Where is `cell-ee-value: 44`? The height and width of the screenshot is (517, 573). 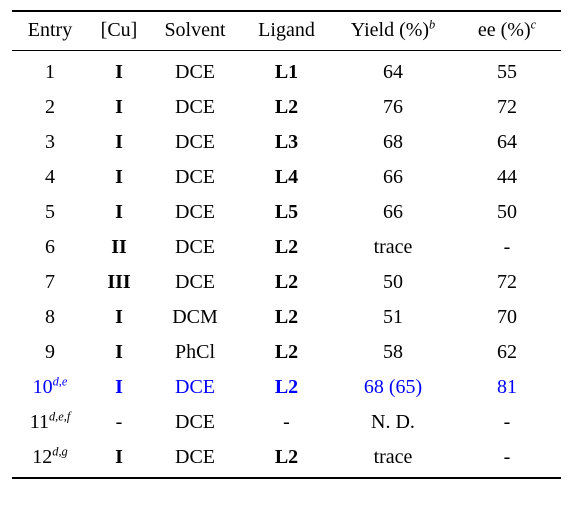 cell-ee-value: 44 is located at coordinates (507, 177).